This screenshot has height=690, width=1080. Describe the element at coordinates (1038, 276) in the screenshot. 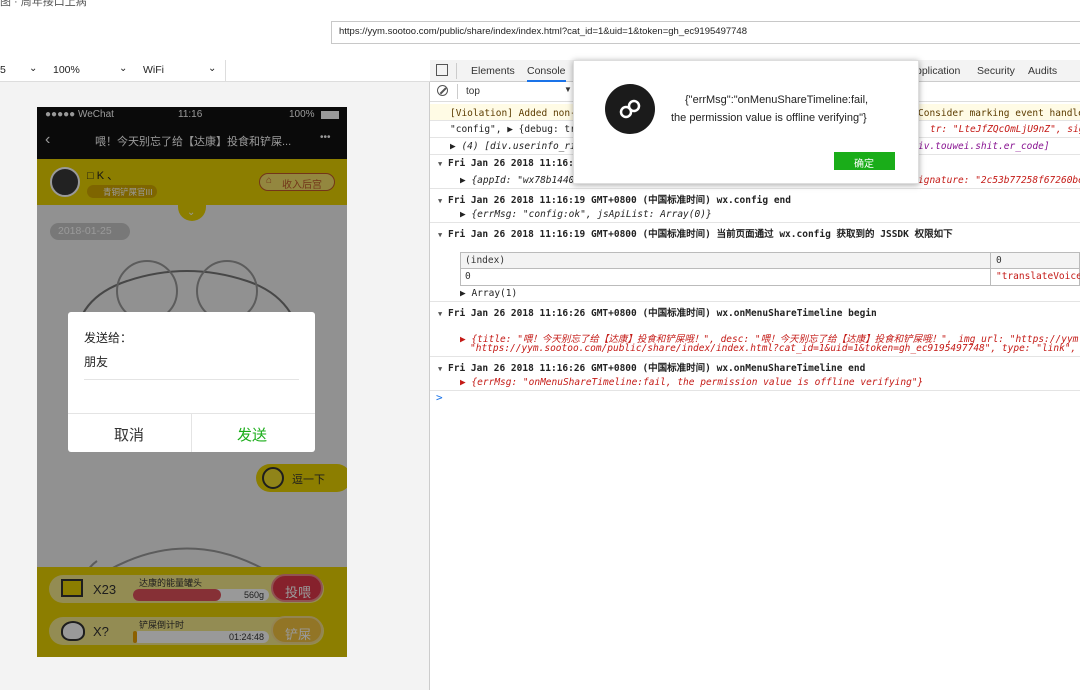

I see `table-row-value: "translateVoice"` at that location.